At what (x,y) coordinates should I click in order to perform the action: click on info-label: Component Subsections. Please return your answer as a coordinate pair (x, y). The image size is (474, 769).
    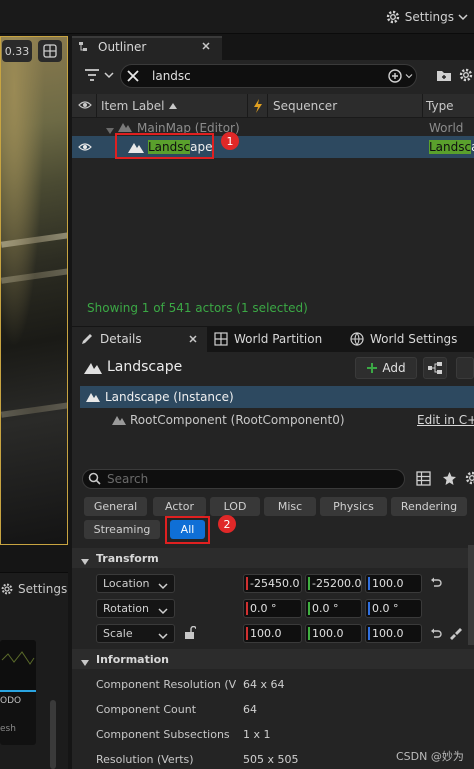
    Looking at the image, I should click on (163, 734).